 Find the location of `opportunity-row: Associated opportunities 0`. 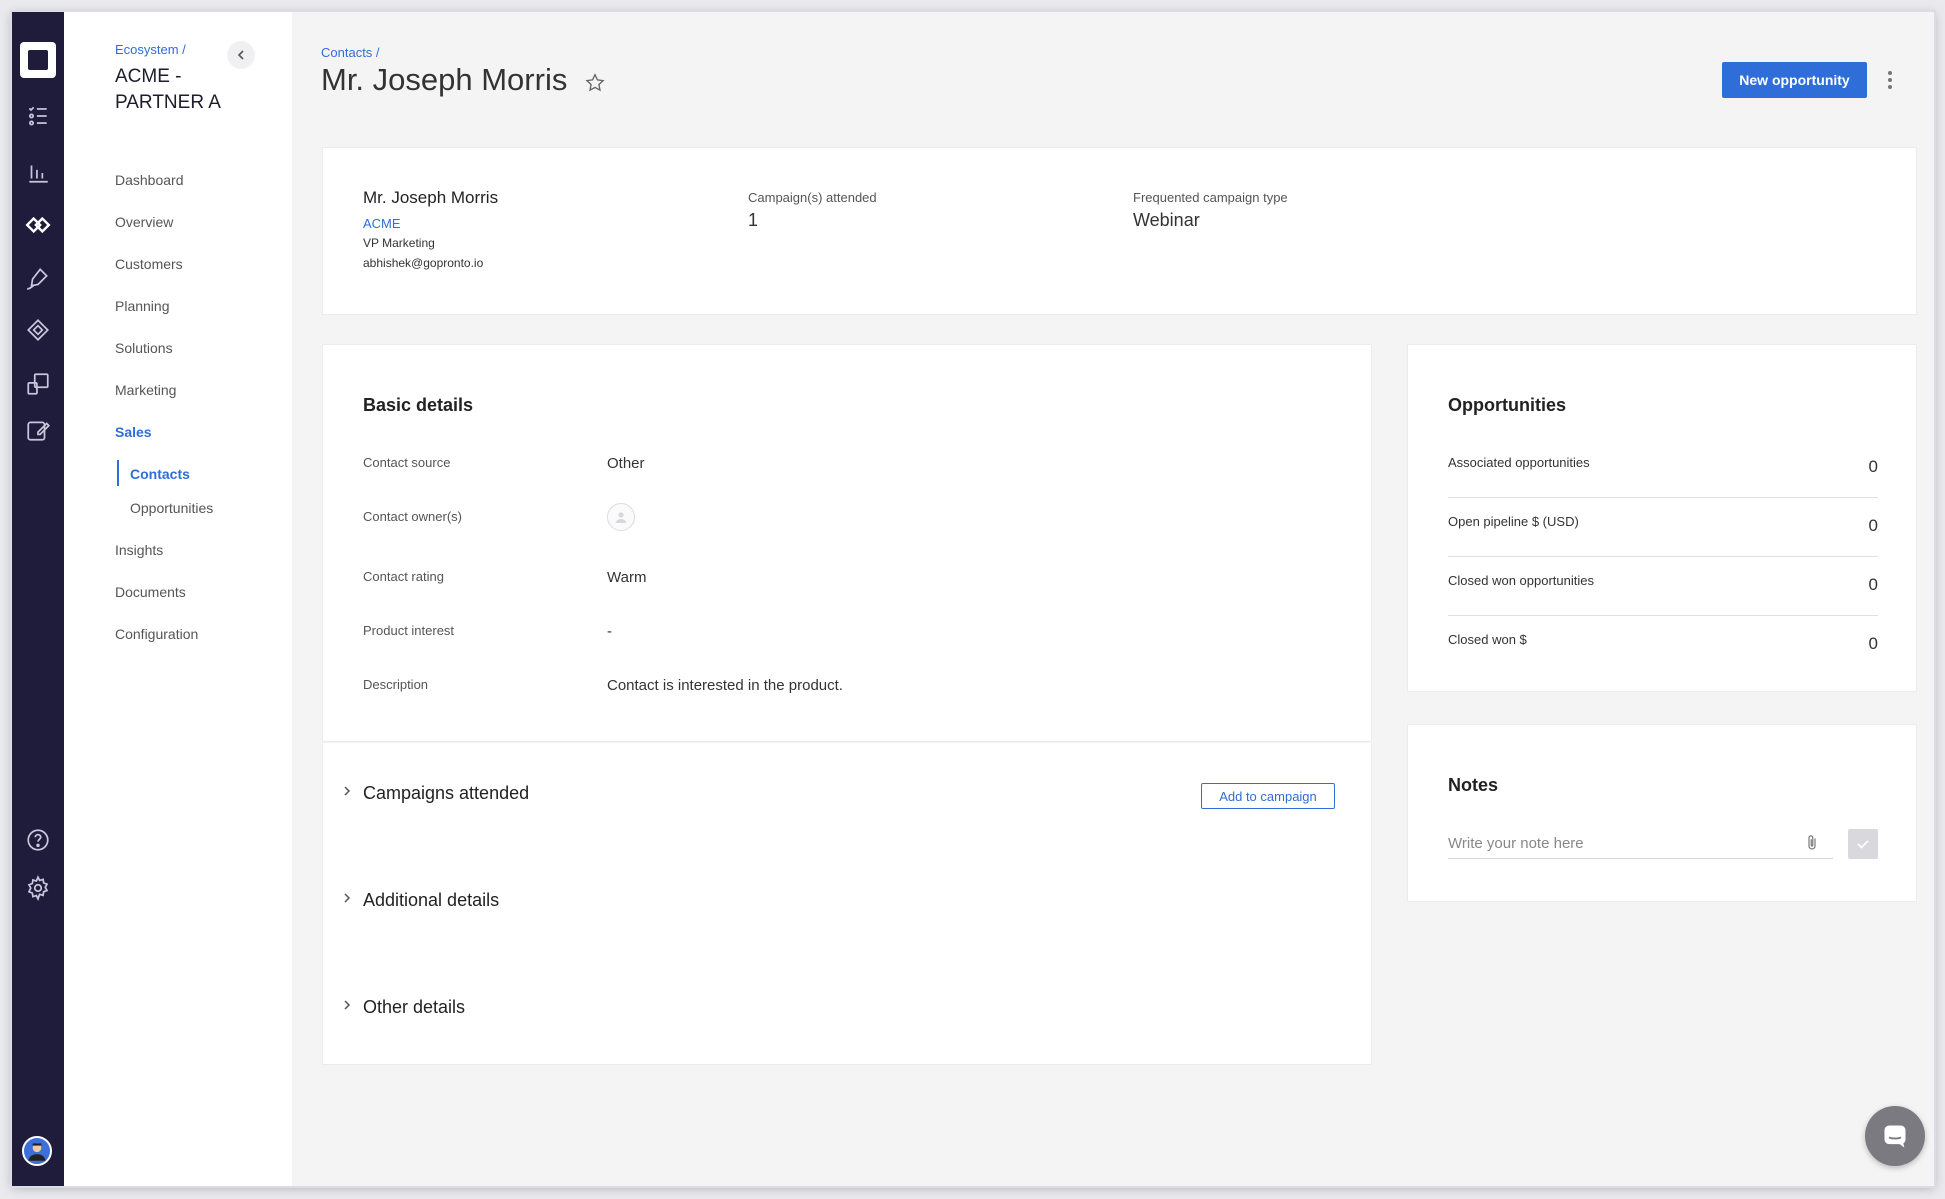

opportunity-row: Associated opportunities 0 is located at coordinates (1663, 468).